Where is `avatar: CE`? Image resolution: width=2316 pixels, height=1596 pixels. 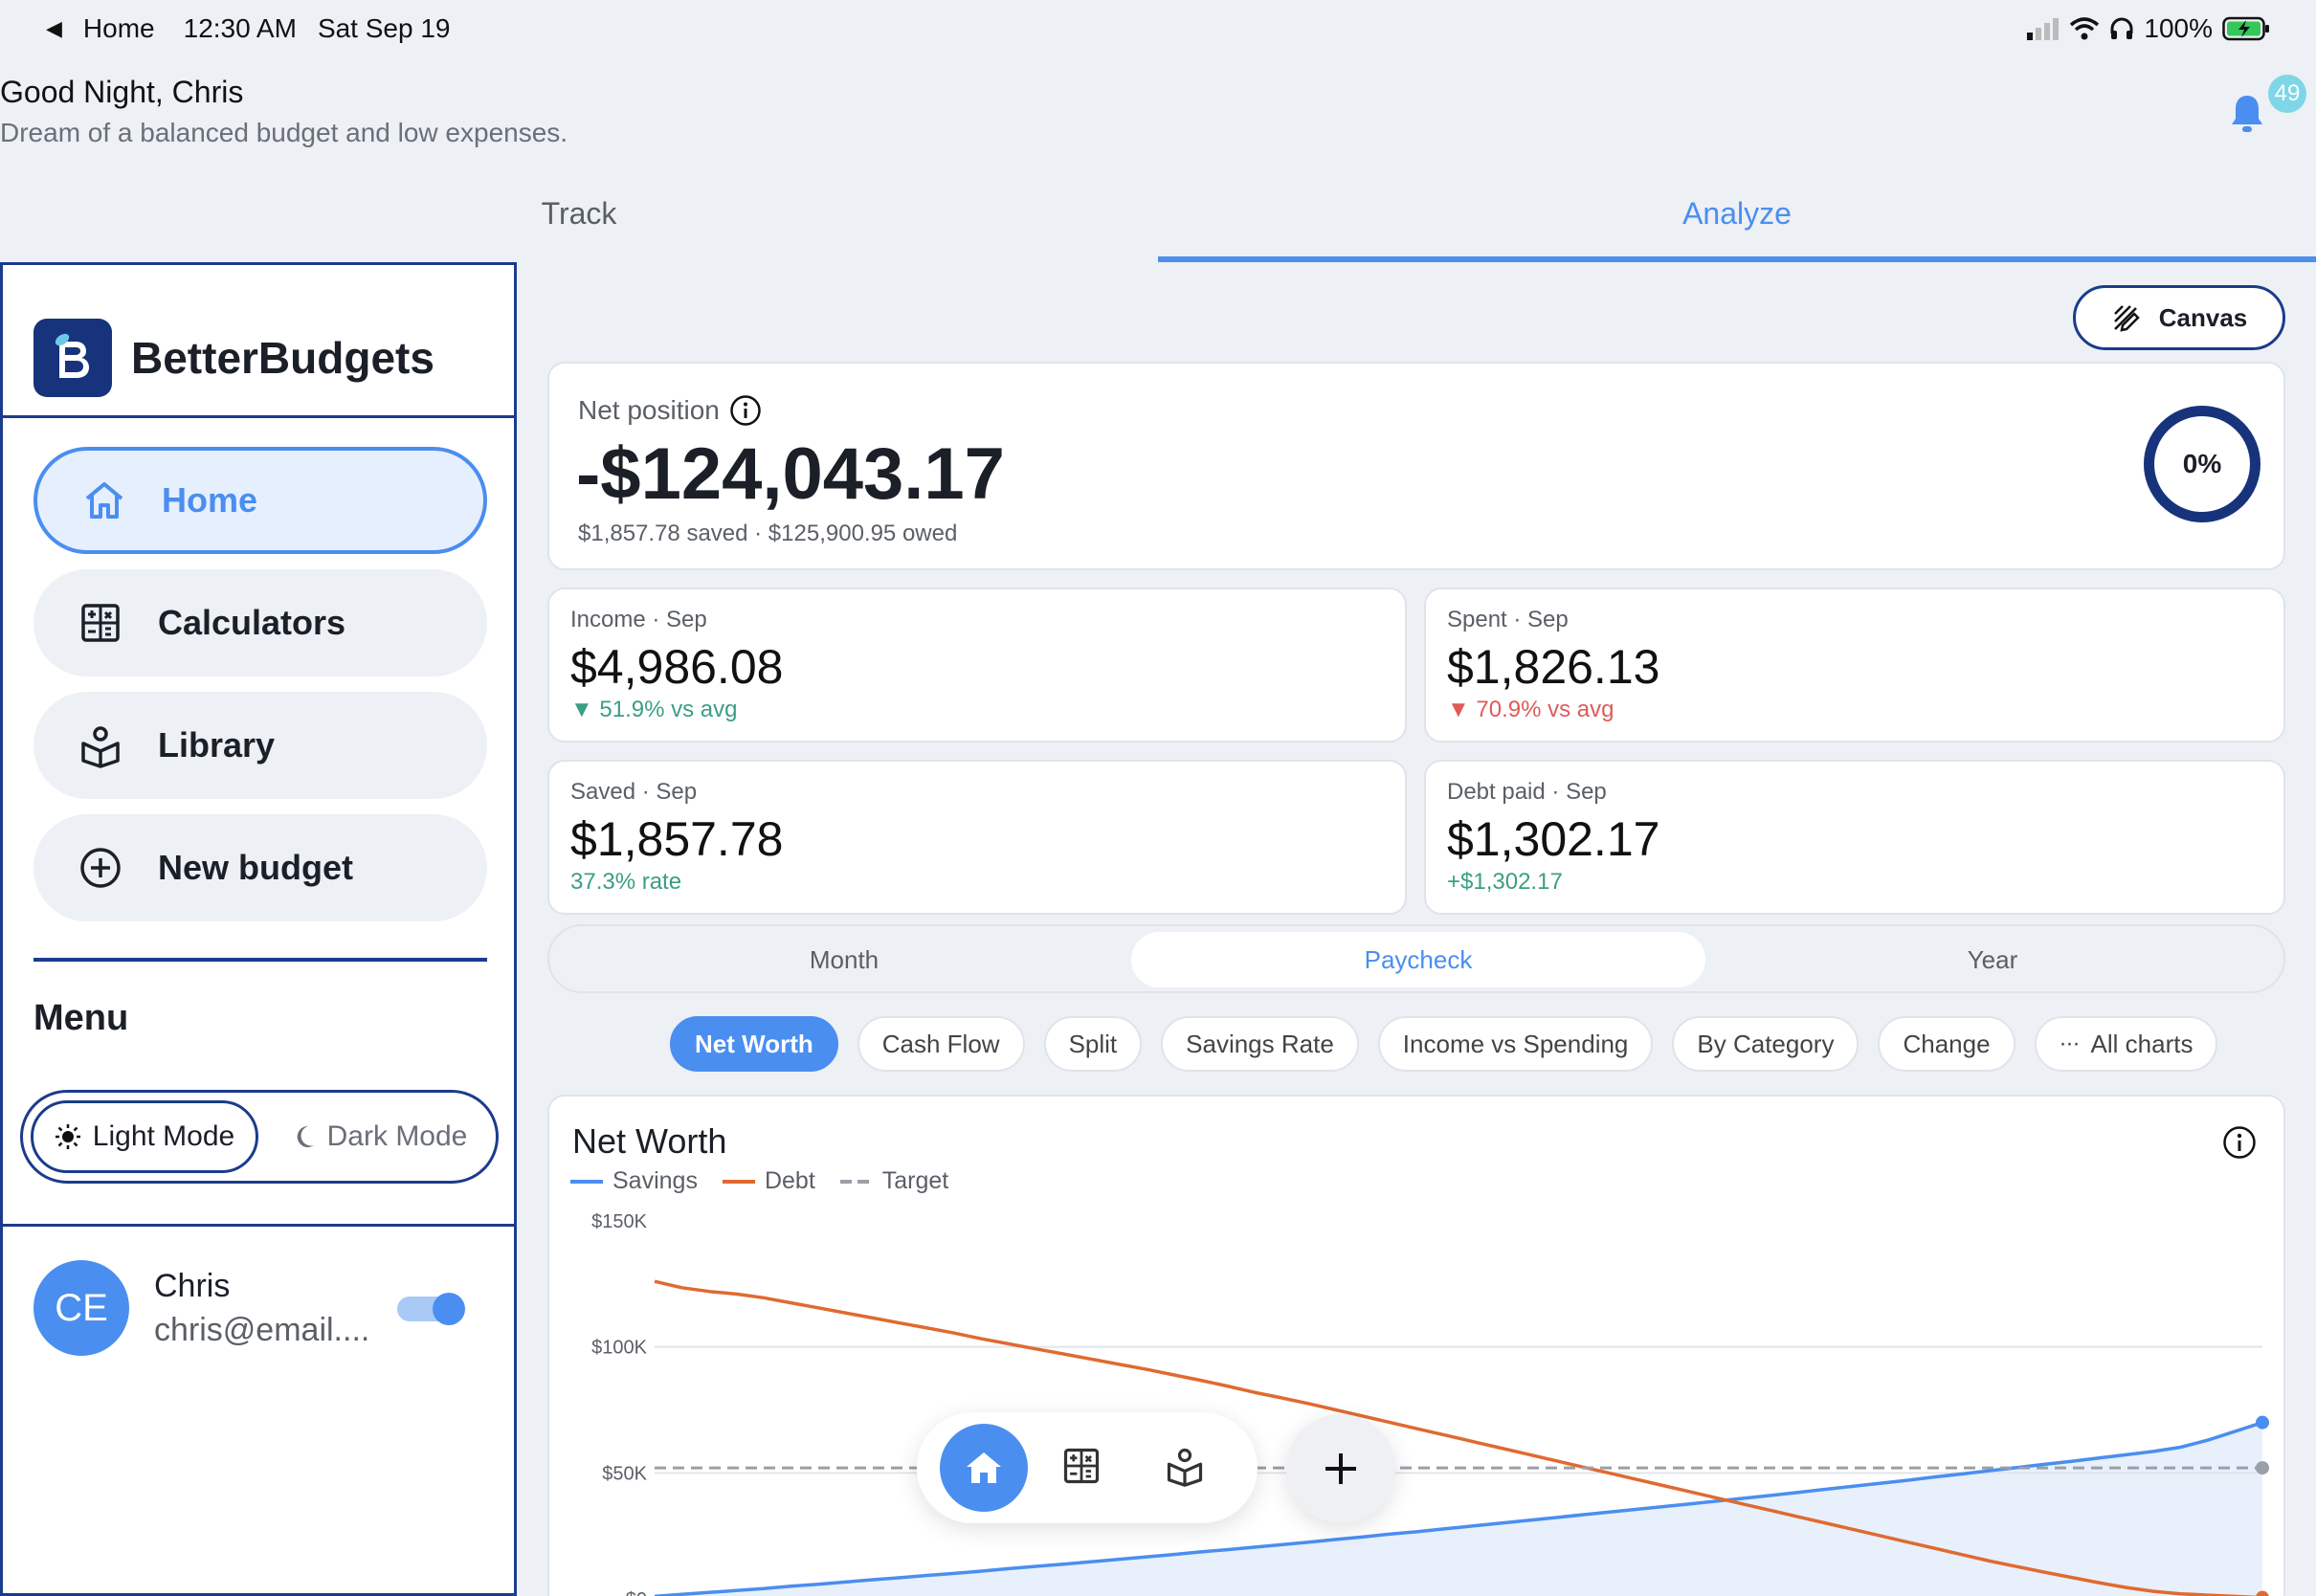
avatar: CE is located at coordinates (81, 1308).